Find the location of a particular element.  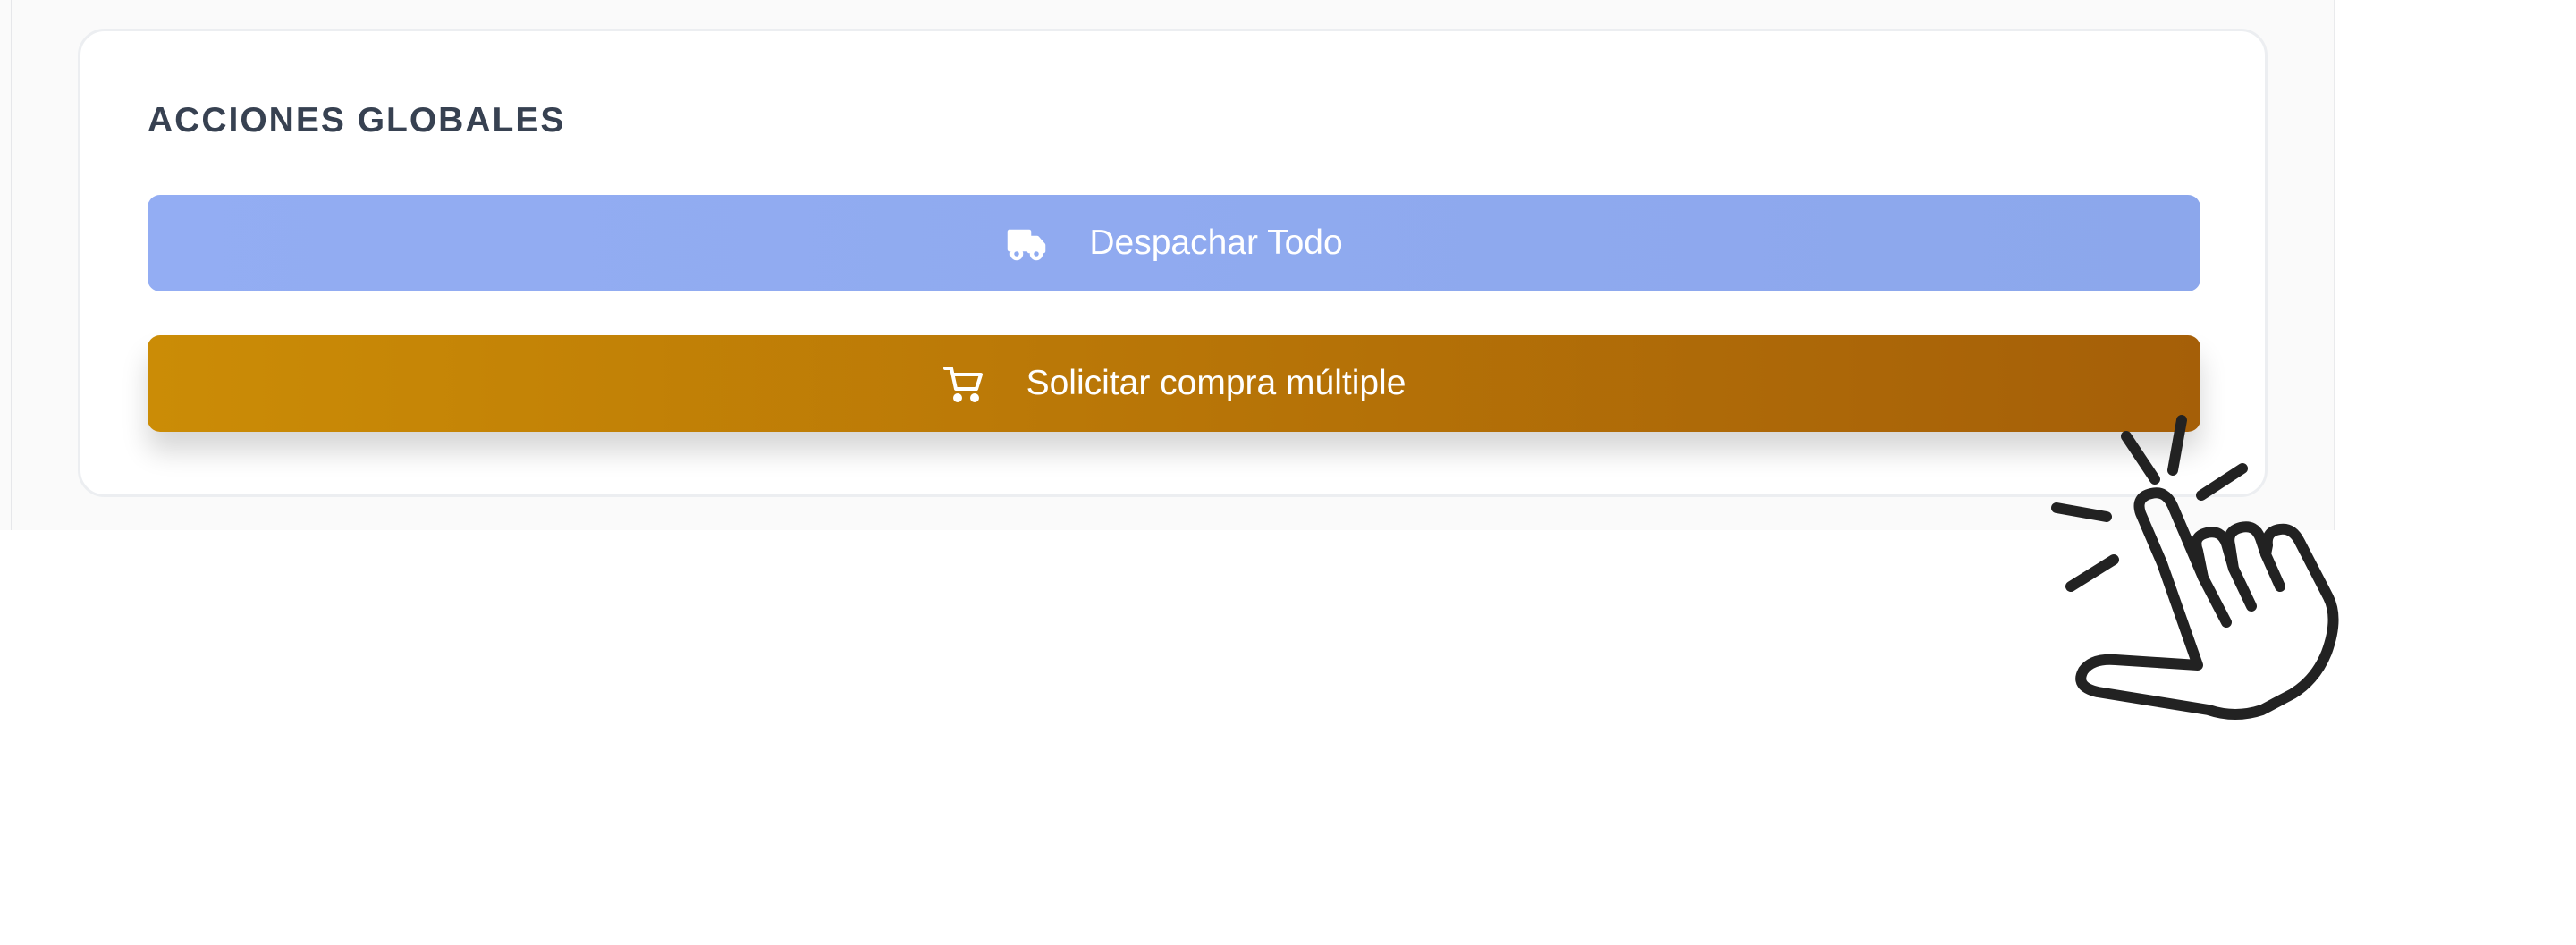

multi-purchase-button: Solicitar compra múltiple is located at coordinates (1174, 383).